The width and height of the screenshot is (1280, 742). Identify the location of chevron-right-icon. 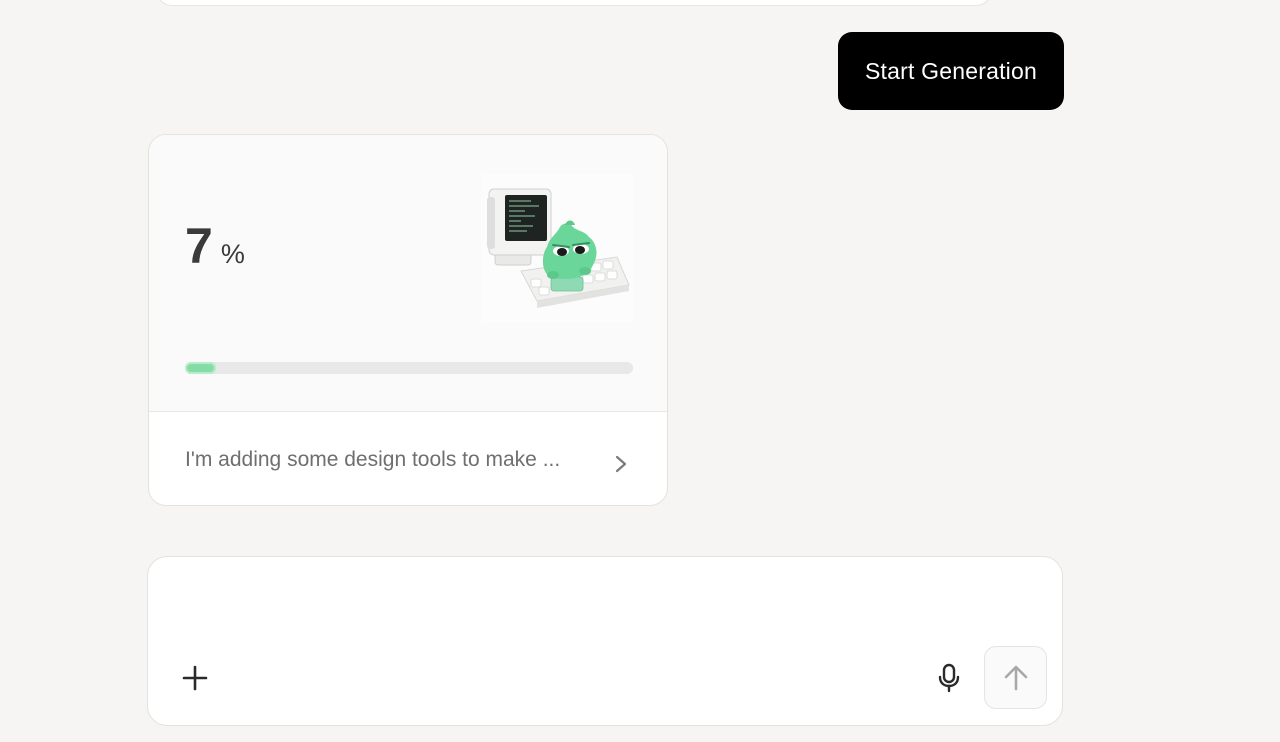
(621, 464).